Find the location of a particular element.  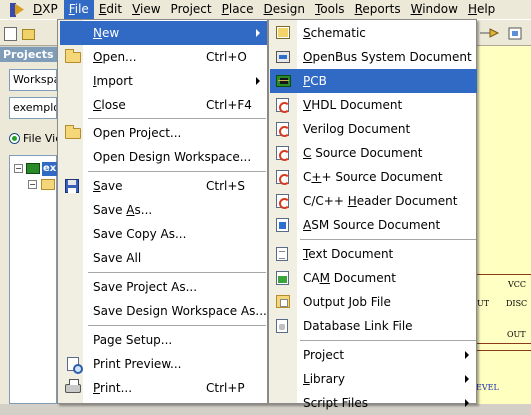

new-menu-item-pcb: PCB is located at coordinates (373, 81).